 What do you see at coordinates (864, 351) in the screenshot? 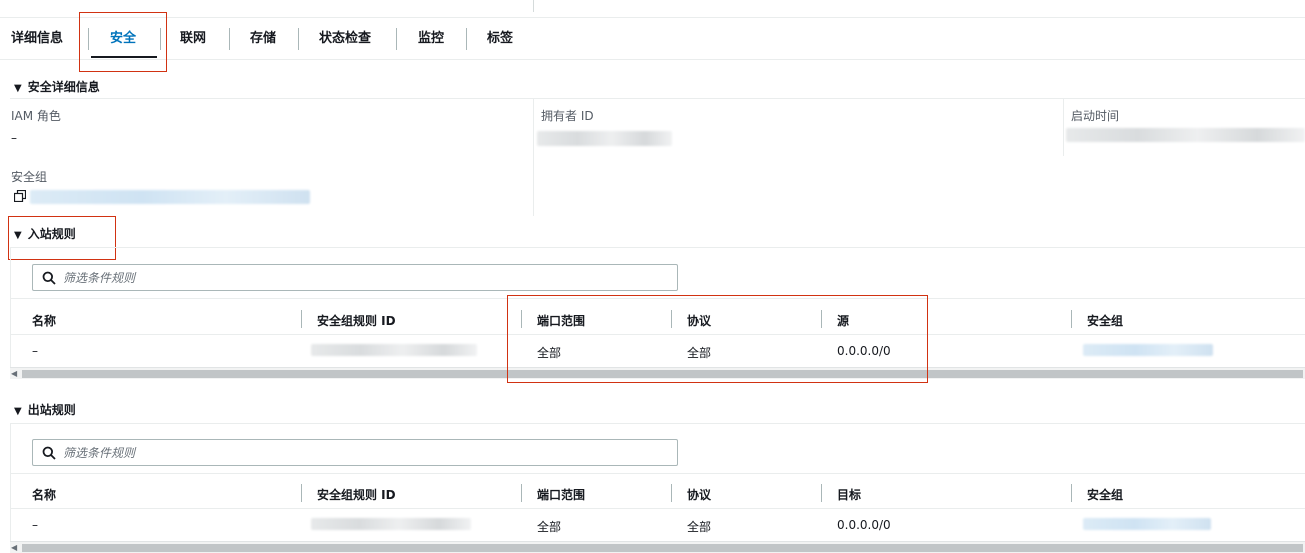
I see `inbound-row-source: 0.0.0.0/0` at bounding box center [864, 351].